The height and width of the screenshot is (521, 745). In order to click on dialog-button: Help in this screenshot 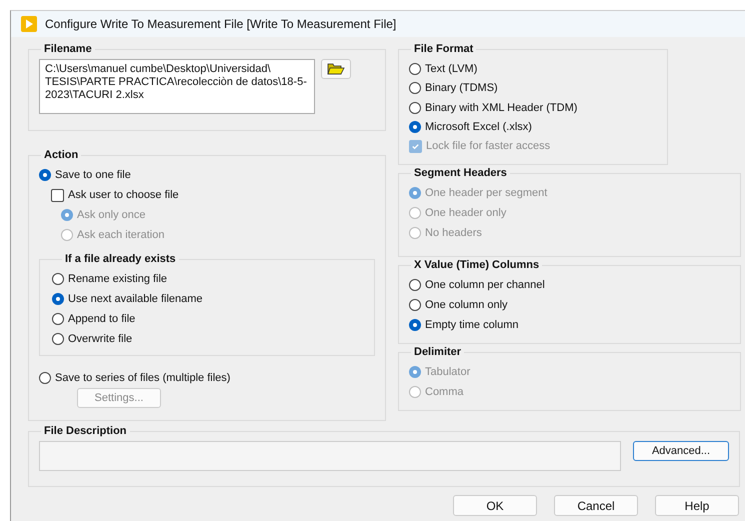, I will do `click(697, 505)`.